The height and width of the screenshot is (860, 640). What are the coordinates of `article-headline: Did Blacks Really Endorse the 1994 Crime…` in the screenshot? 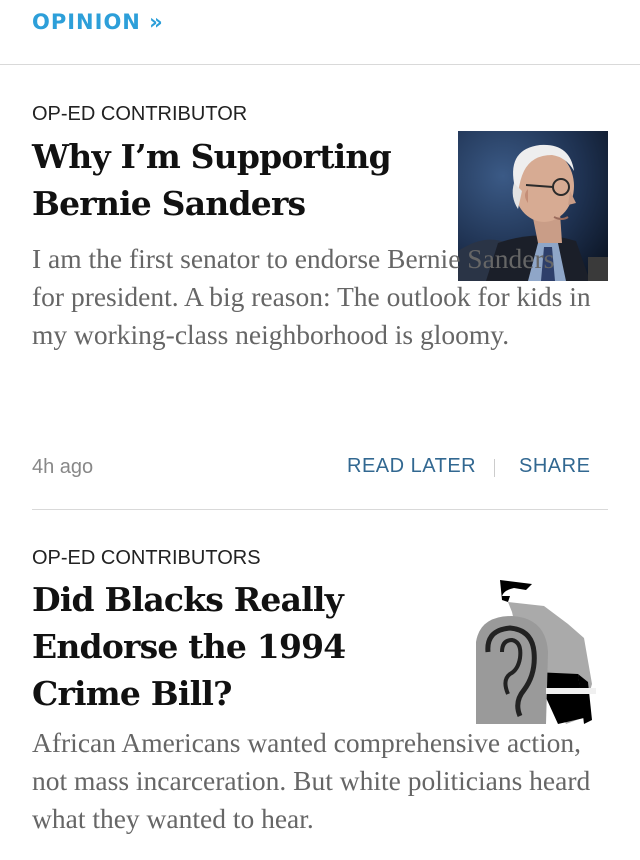 It's located at (242, 646).